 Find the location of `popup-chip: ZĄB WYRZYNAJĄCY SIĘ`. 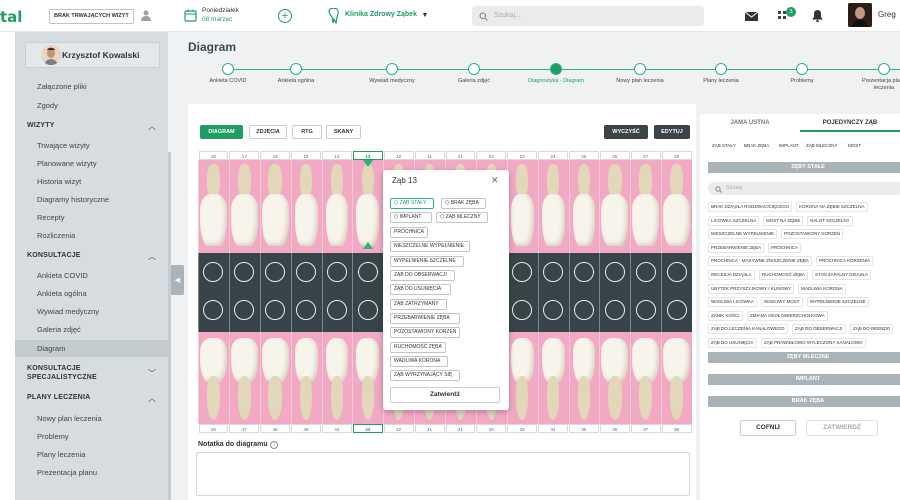

popup-chip: ZĄB WYRZYNAJĄCY SIĘ is located at coordinates (425, 375).